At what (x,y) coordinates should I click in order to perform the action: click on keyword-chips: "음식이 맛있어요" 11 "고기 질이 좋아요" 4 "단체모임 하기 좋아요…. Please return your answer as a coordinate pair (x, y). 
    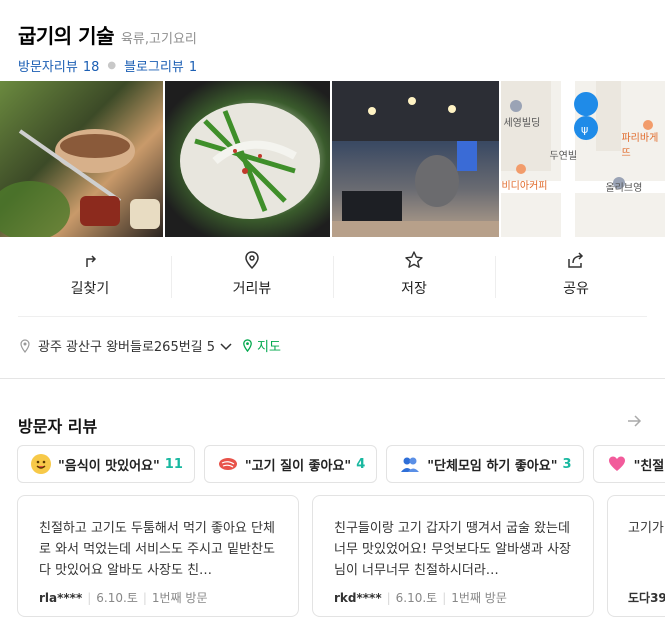
    Looking at the image, I should click on (341, 464).